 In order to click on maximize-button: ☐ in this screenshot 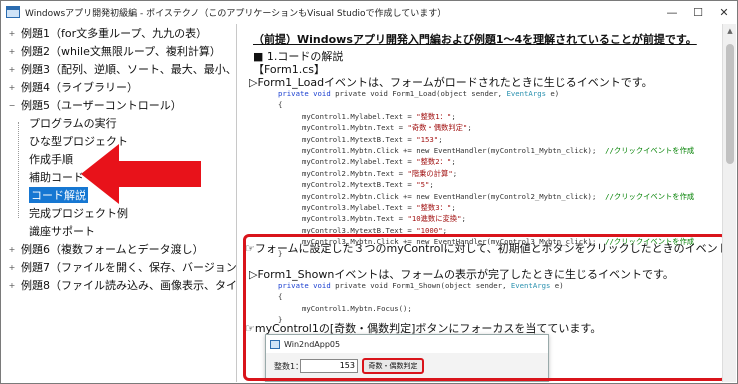, I will do `click(698, 12)`.